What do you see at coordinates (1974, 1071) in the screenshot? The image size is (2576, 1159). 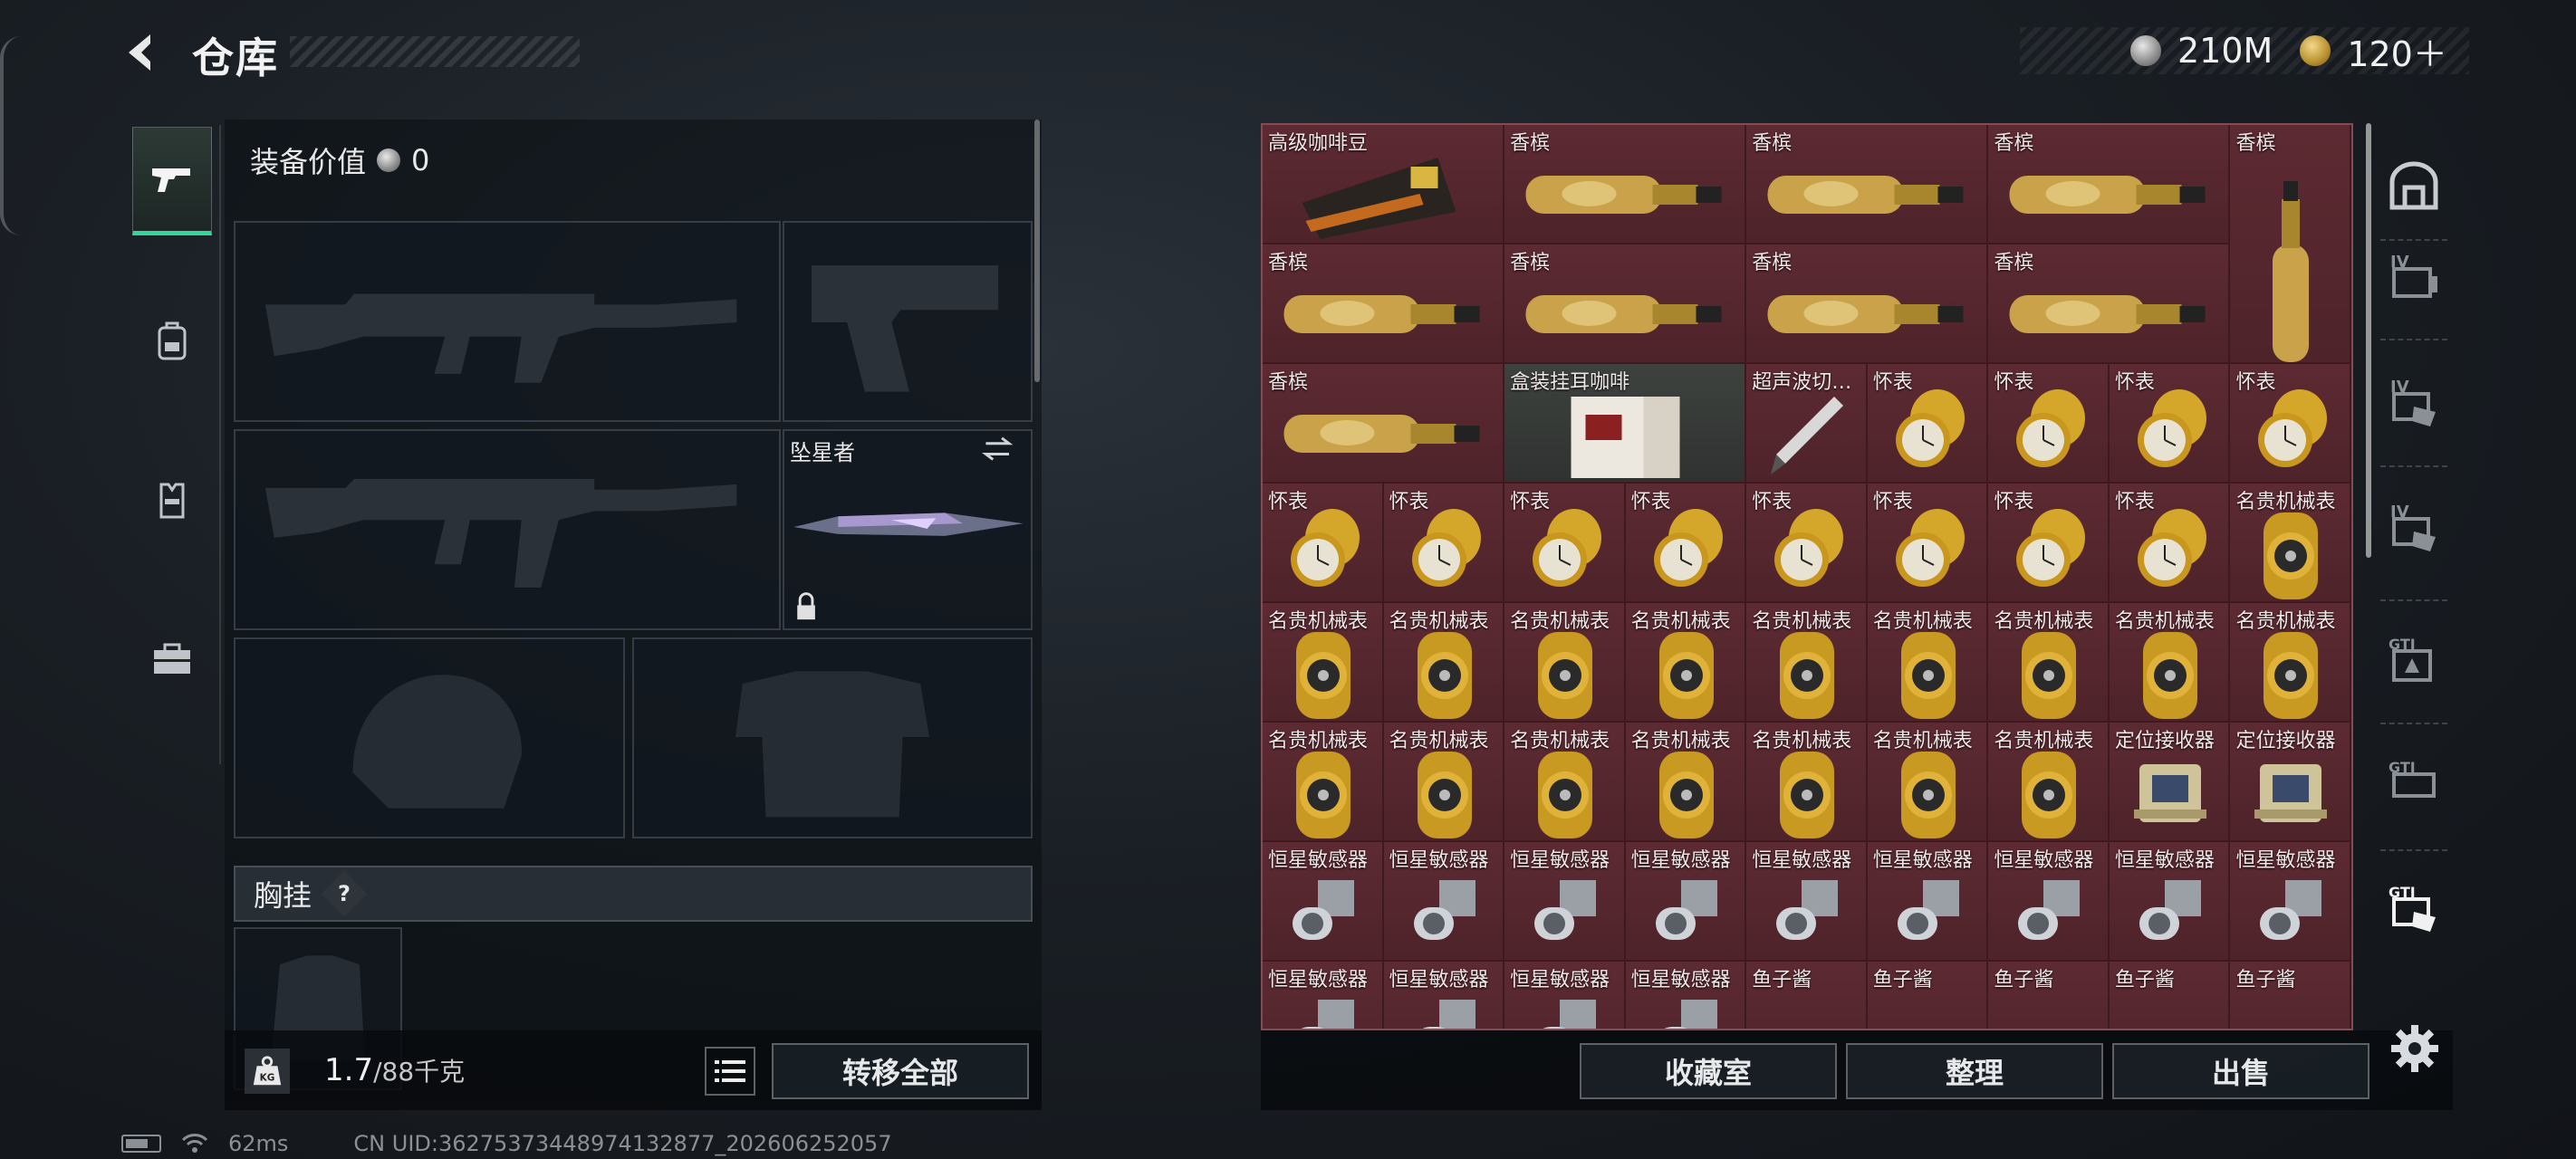 I see `sort-button: 整理` at bounding box center [1974, 1071].